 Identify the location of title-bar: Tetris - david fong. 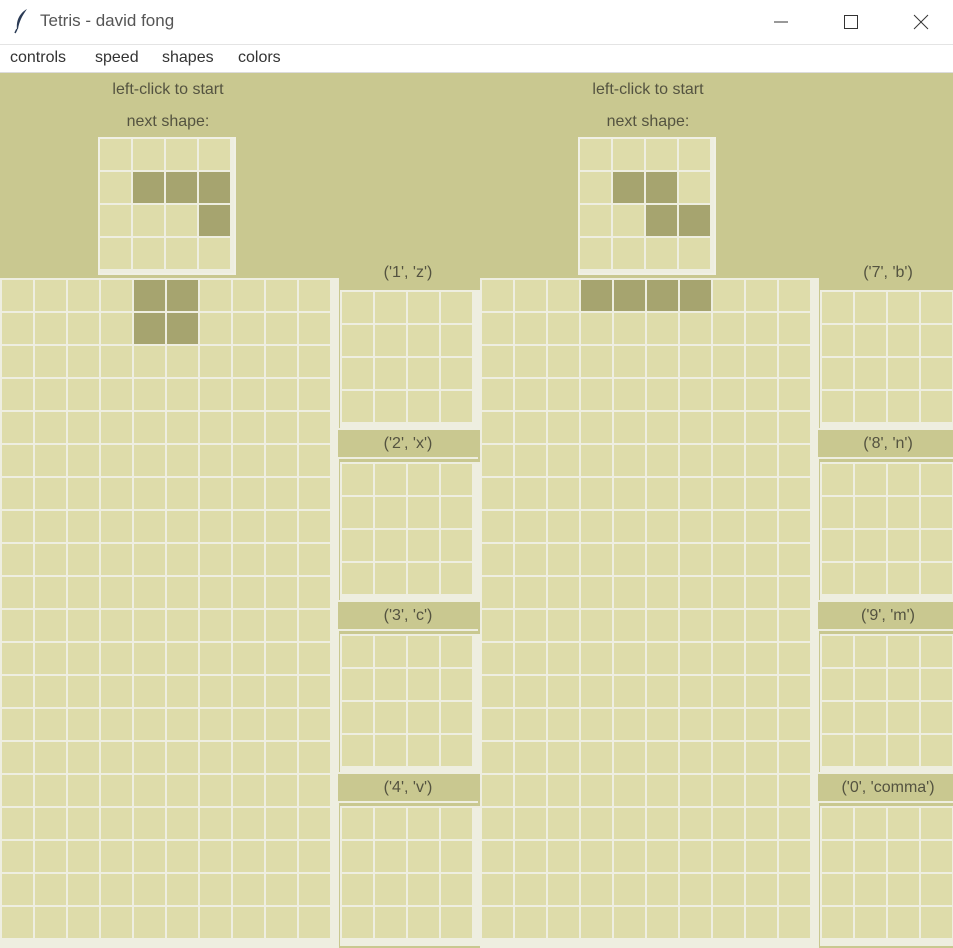
(476, 22).